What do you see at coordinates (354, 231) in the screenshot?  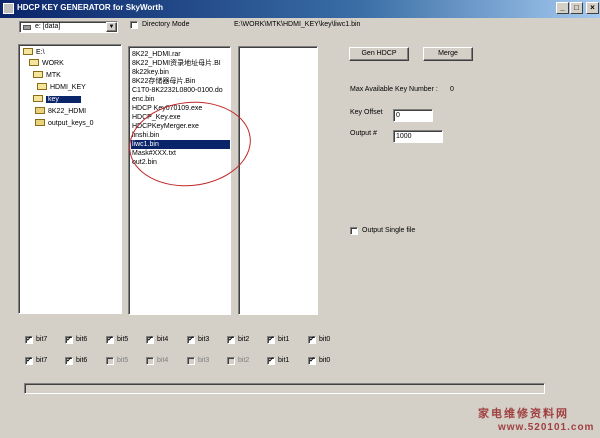 I see `output-single-file-checkbox` at bounding box center [354, 231].